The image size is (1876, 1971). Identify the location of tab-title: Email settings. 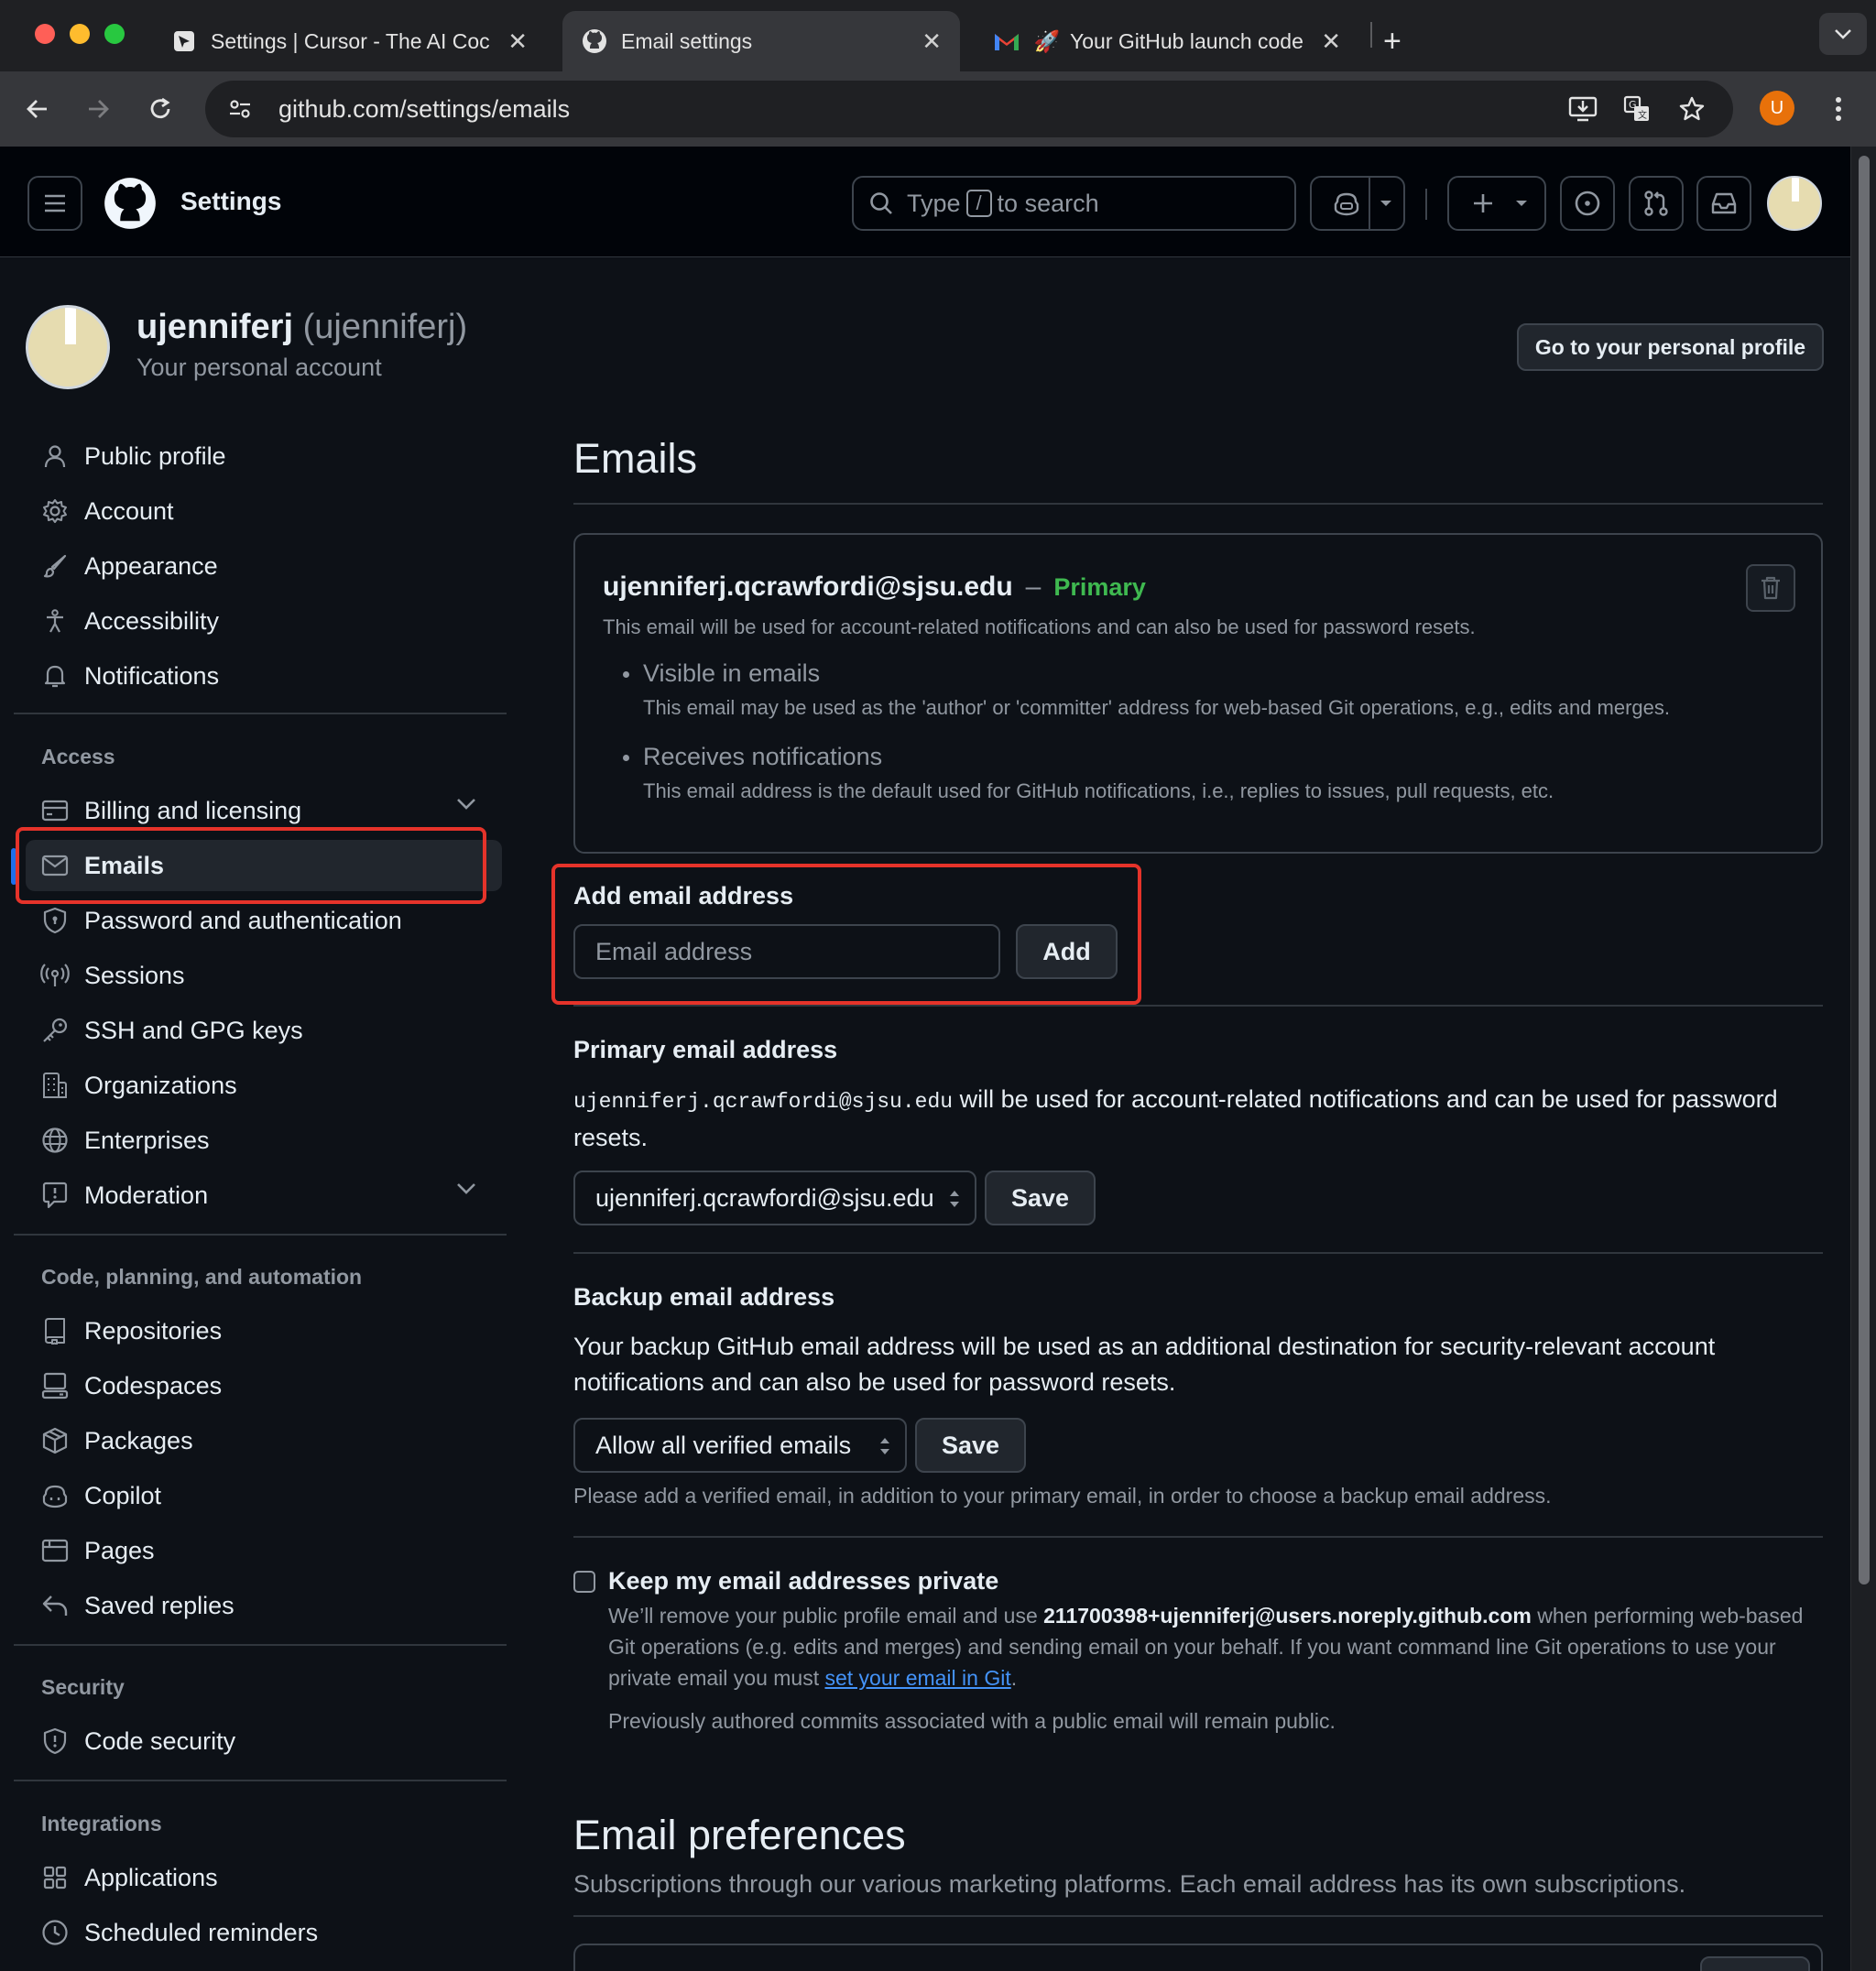
(687, 40).